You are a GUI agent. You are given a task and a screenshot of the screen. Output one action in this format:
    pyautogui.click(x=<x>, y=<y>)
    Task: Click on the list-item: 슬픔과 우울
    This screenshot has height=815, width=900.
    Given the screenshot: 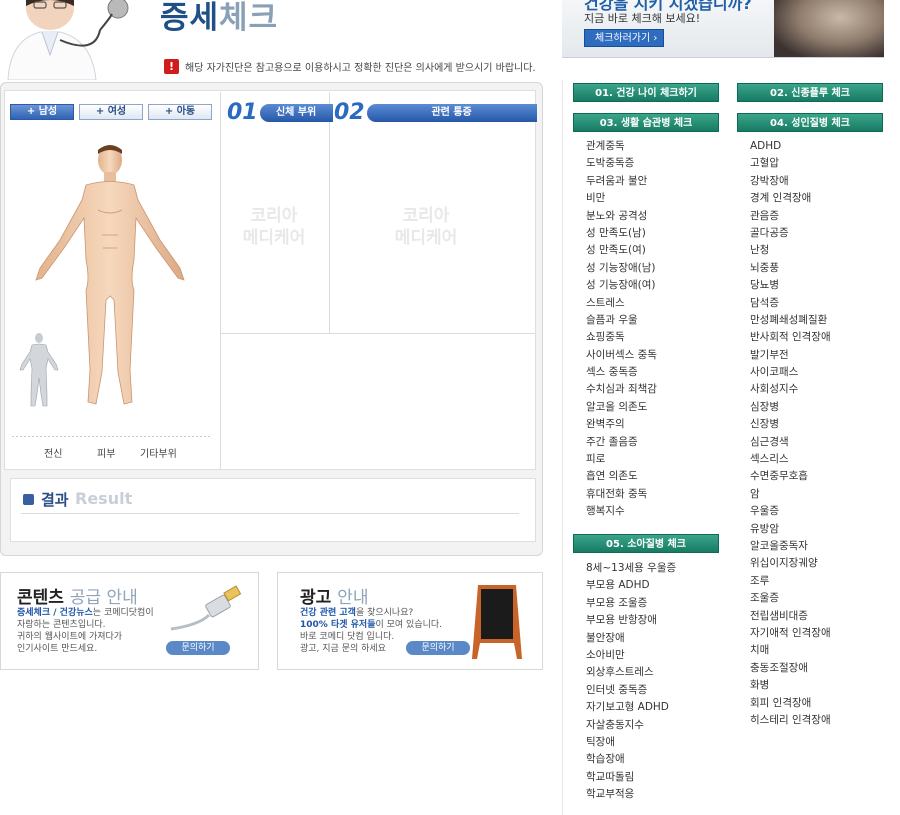 What is the action you would take?
    pyautogui.click(x=621, y=320)
    